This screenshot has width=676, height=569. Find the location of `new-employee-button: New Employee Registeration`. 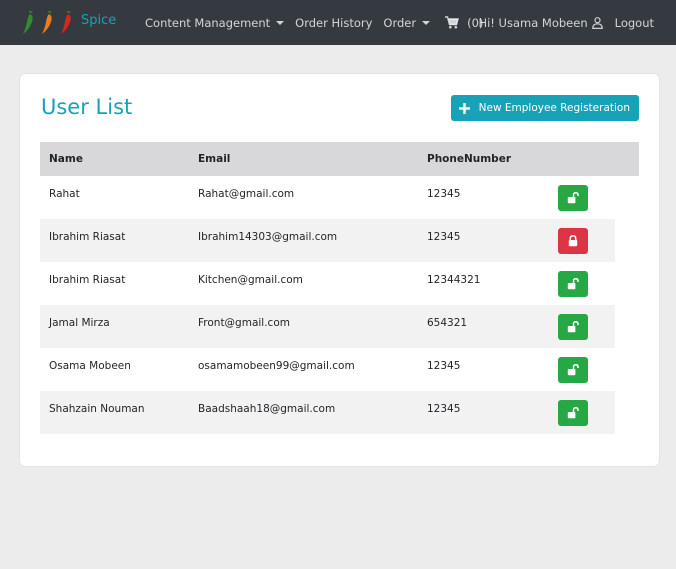

new-employee-button: New Employee Registeration is located at coordinates (544, 108).